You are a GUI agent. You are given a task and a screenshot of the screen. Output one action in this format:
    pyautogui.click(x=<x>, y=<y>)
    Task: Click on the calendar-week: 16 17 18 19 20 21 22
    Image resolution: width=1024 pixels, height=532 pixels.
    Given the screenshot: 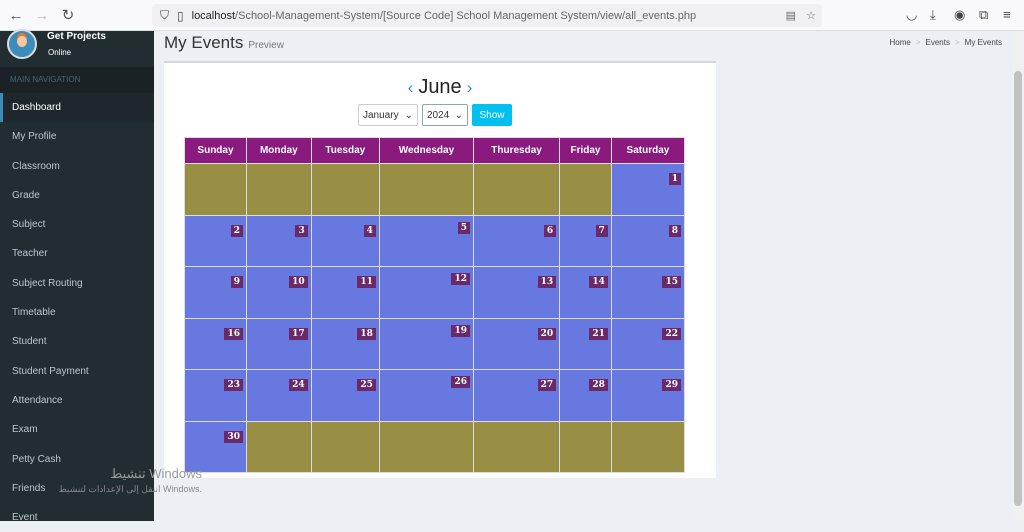 What is the action you would take?
    pyautogui.click(x=435, y=343)
    